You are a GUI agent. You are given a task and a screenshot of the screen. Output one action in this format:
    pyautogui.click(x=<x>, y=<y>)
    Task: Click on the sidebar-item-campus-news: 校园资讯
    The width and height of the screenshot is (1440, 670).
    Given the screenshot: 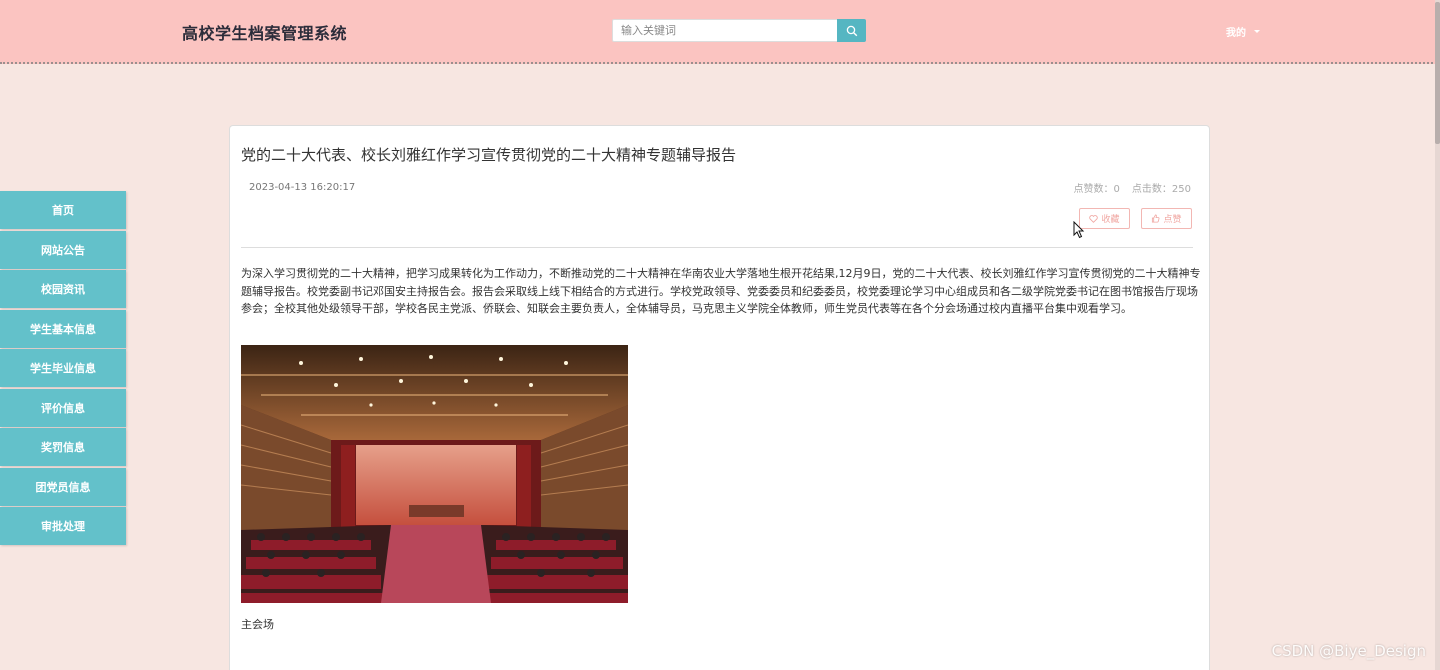 What is the action you would take?
    pyautogui.click(x=63, y=289)
    